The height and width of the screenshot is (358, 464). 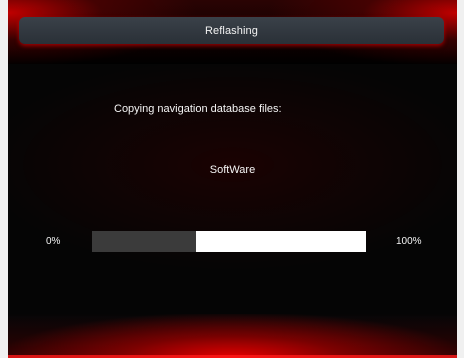 I want to click on progress-max-label: 100%, so click(x=409, y=241).